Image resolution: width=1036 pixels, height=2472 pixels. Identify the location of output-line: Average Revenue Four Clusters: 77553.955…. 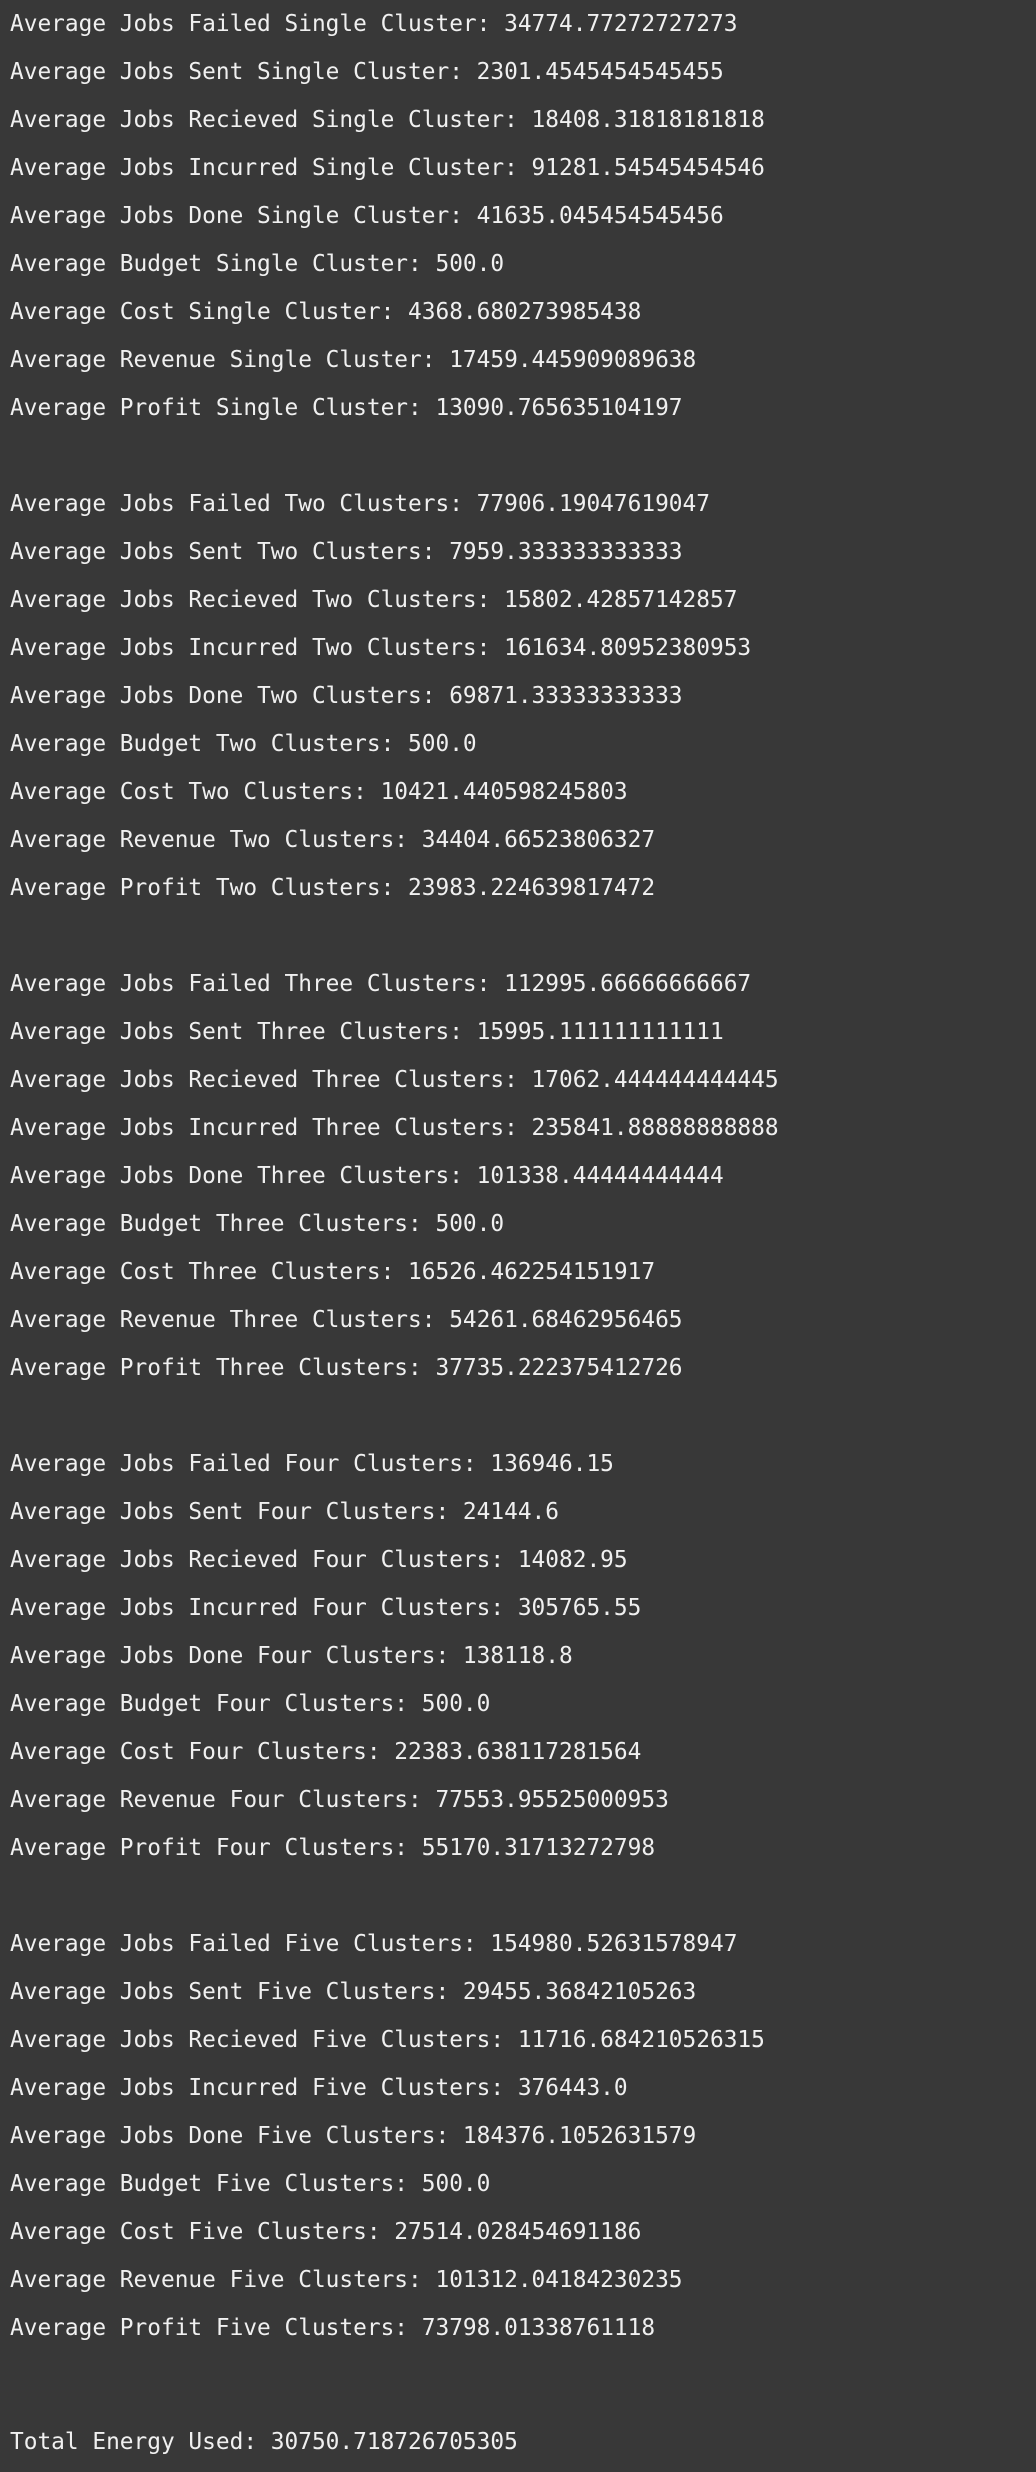
(339, 1800).